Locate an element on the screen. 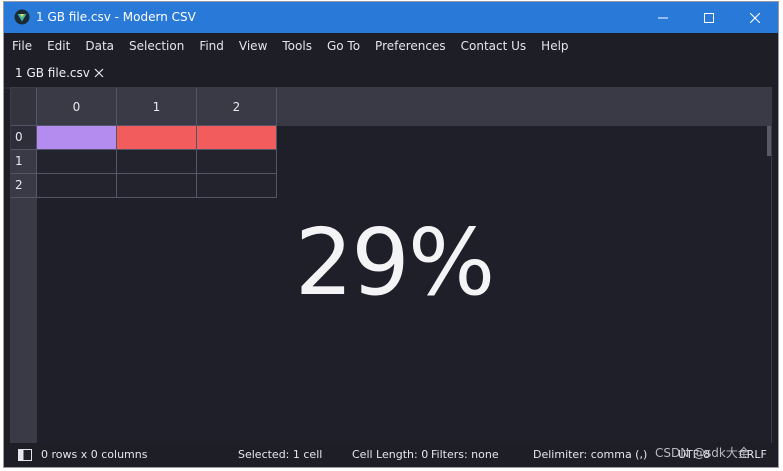 Image resolution: width=783 pixels, height=471 pixels. status-dimensions: 0 rows x 0 columns is located at coordinates (94, 454).